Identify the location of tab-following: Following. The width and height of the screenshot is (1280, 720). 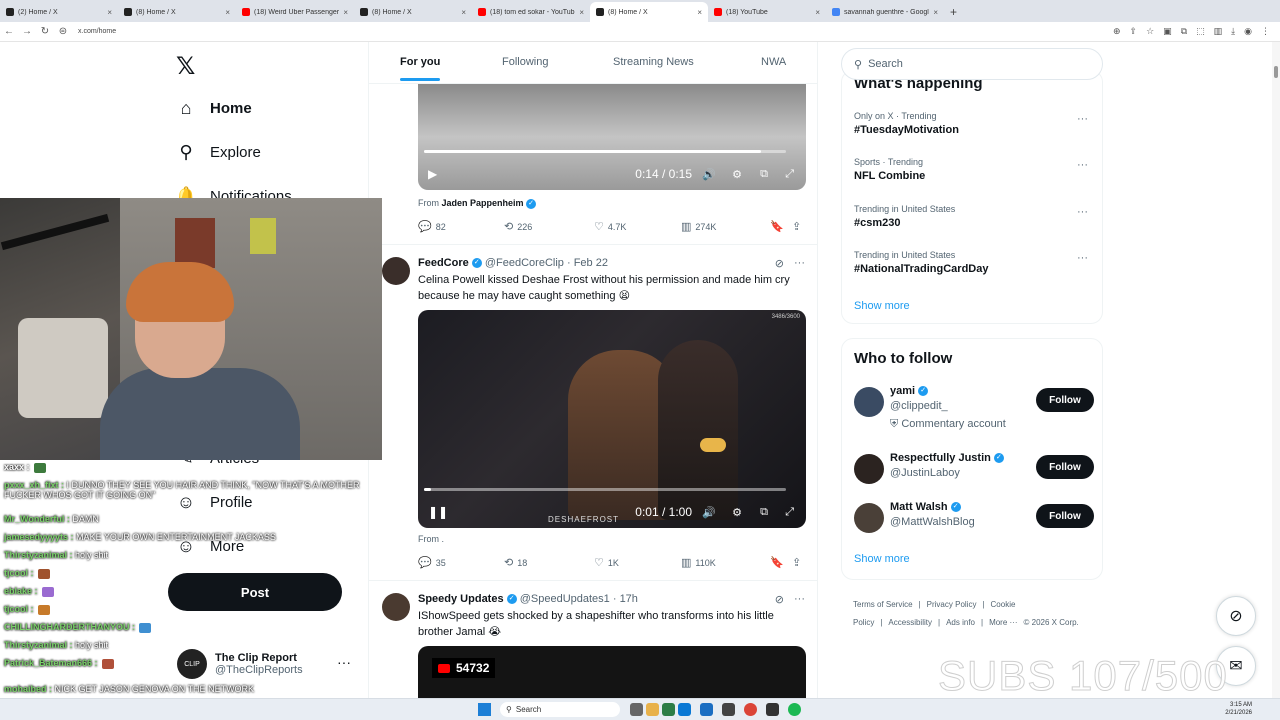
(525, 62).